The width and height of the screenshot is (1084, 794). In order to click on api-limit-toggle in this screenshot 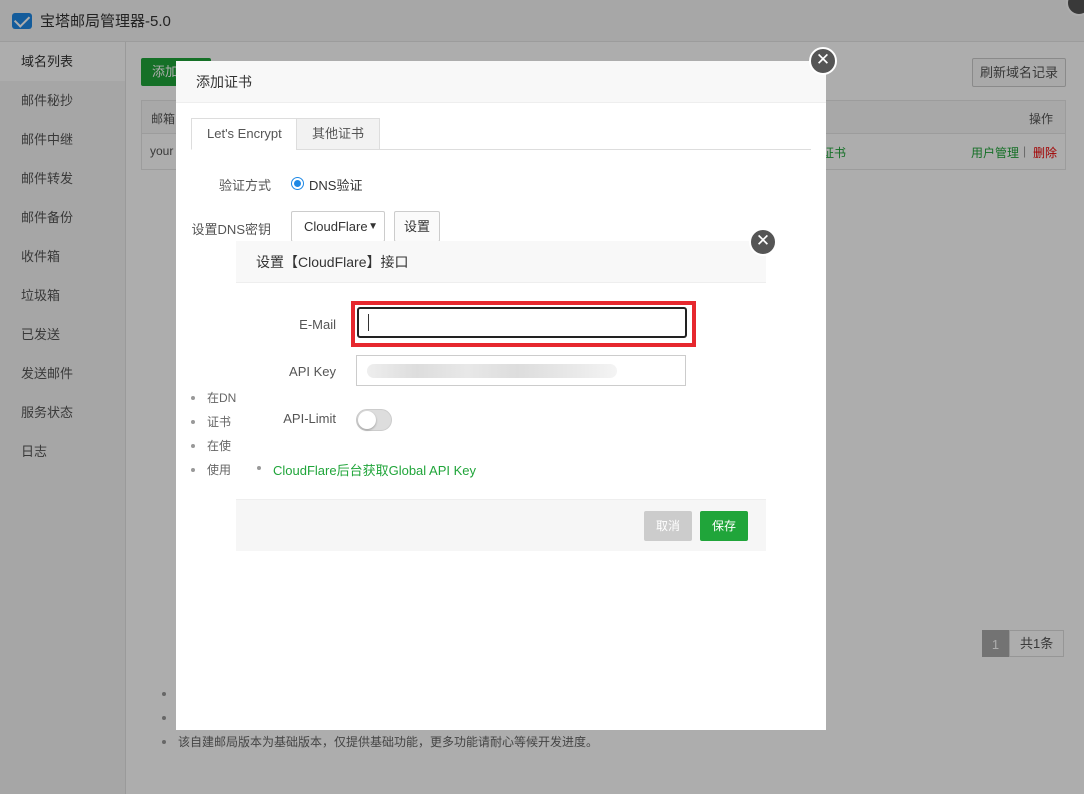, I will do `click(374, 420)`.